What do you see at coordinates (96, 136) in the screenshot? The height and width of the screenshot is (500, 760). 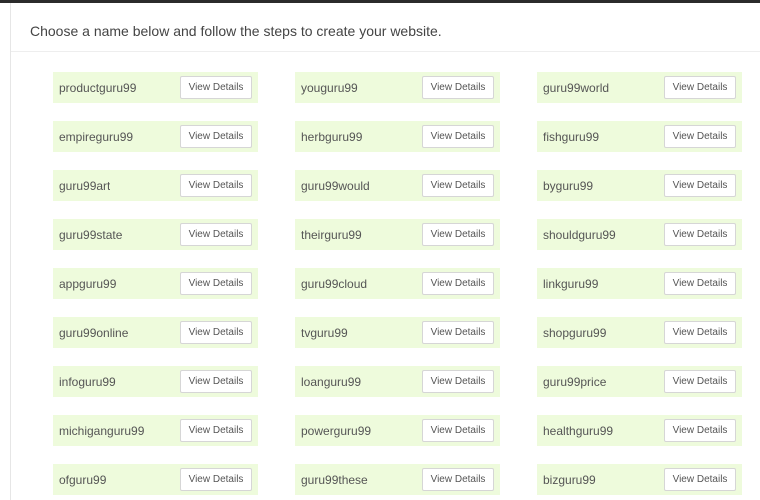 I see `domain-name-label: empireguru99` at bounding box center [96, 136].